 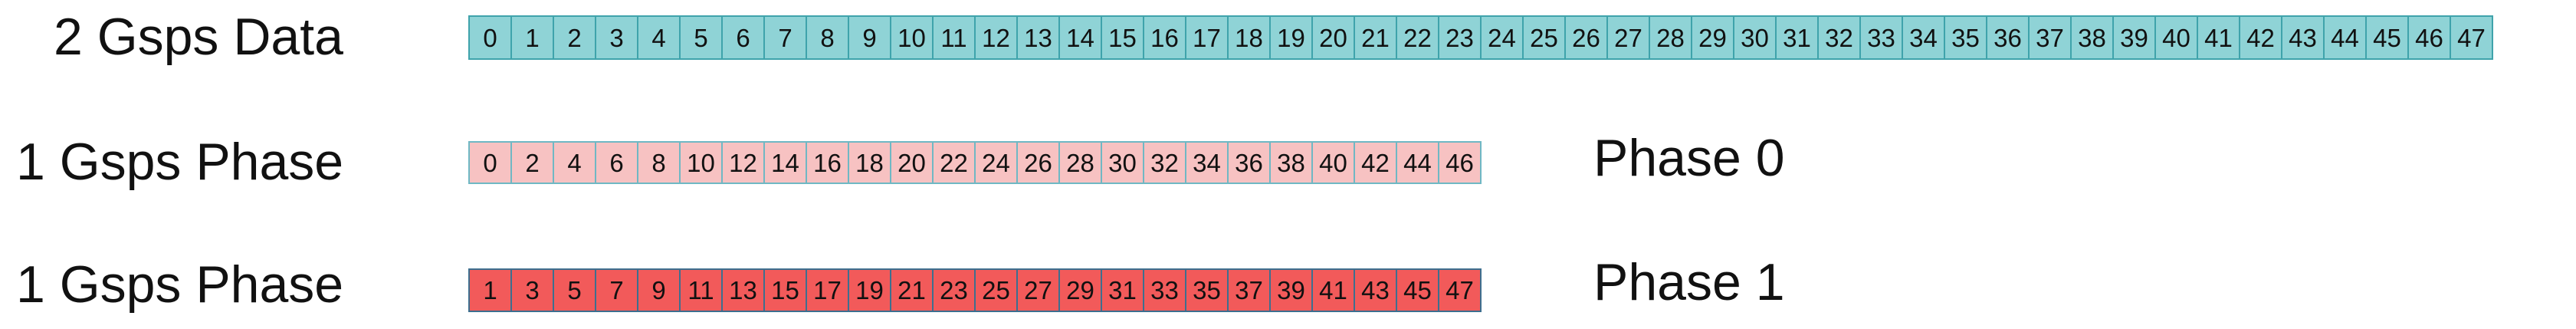 I want to click on row-label-phase1: 1 Gsps Phase, so click(x=180, y=284).